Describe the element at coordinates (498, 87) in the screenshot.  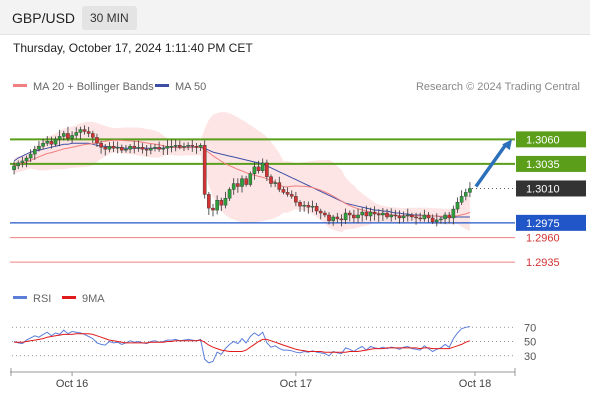
I see `research-credit: Research © 2024 Trading Central` at that location.